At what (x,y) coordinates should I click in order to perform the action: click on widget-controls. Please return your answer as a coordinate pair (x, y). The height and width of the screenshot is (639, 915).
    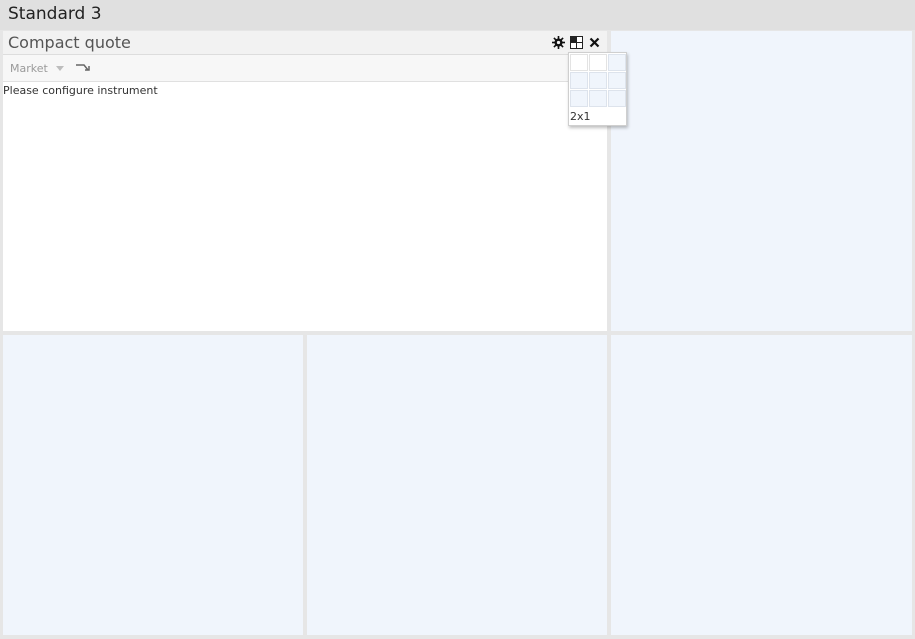
    Looking at the image, I should click on (576, 42).